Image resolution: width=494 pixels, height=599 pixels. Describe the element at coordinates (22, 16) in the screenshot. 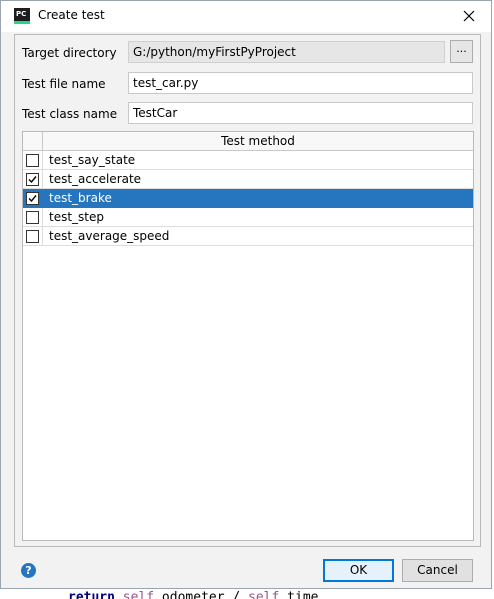

I see `pycharm-icon: PC` at that location.